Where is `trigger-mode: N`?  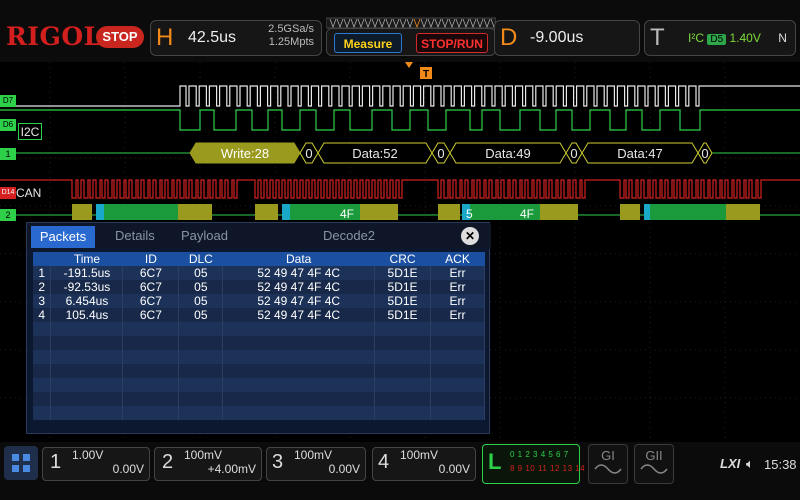
trigger-mode: N is located at coordinates (782, 38).